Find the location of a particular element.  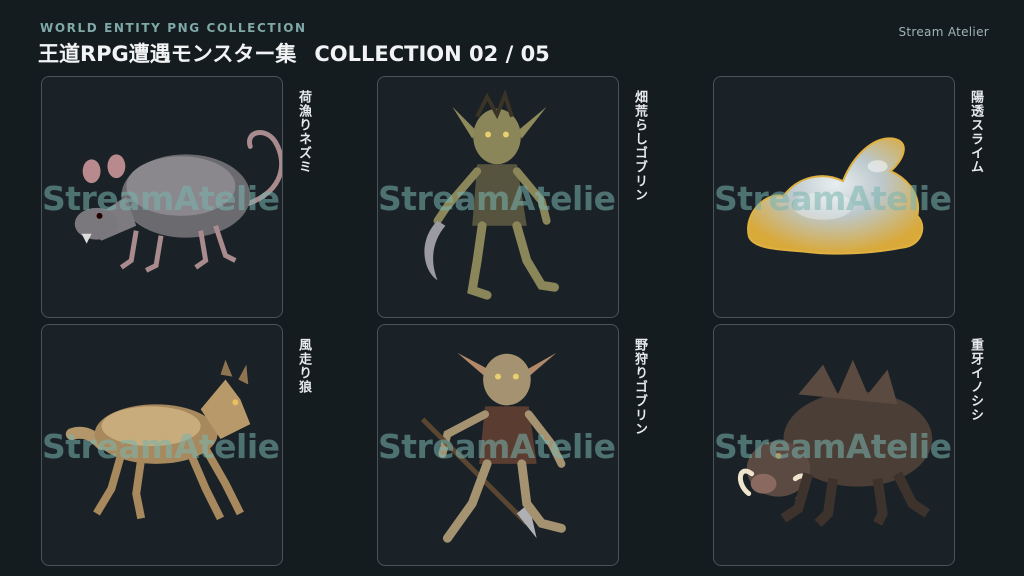

monster-label: 重牙イノシシ is located at coordinates (975, 380).